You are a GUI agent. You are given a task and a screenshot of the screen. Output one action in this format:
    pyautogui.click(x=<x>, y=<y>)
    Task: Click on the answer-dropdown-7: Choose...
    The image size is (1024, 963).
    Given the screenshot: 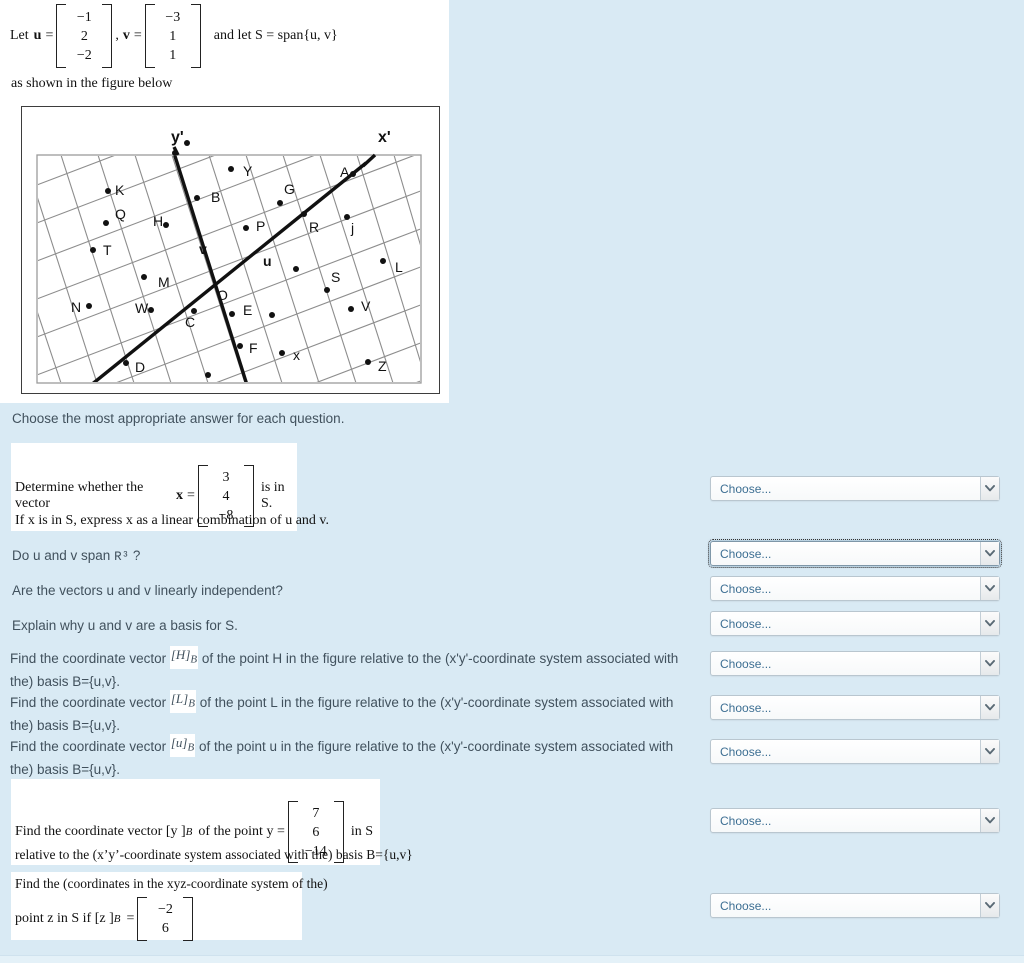 What is the action you would take?
    pyautogui.click(x=855, y=751)
    